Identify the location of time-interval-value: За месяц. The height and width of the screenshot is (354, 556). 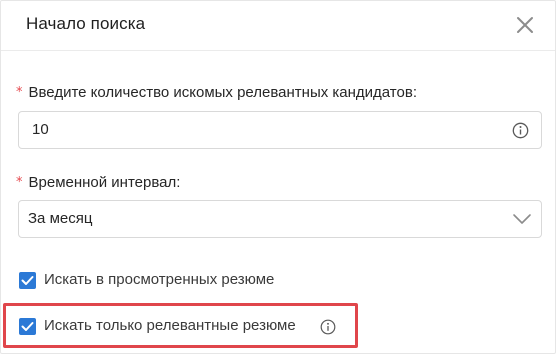
(60, 218).